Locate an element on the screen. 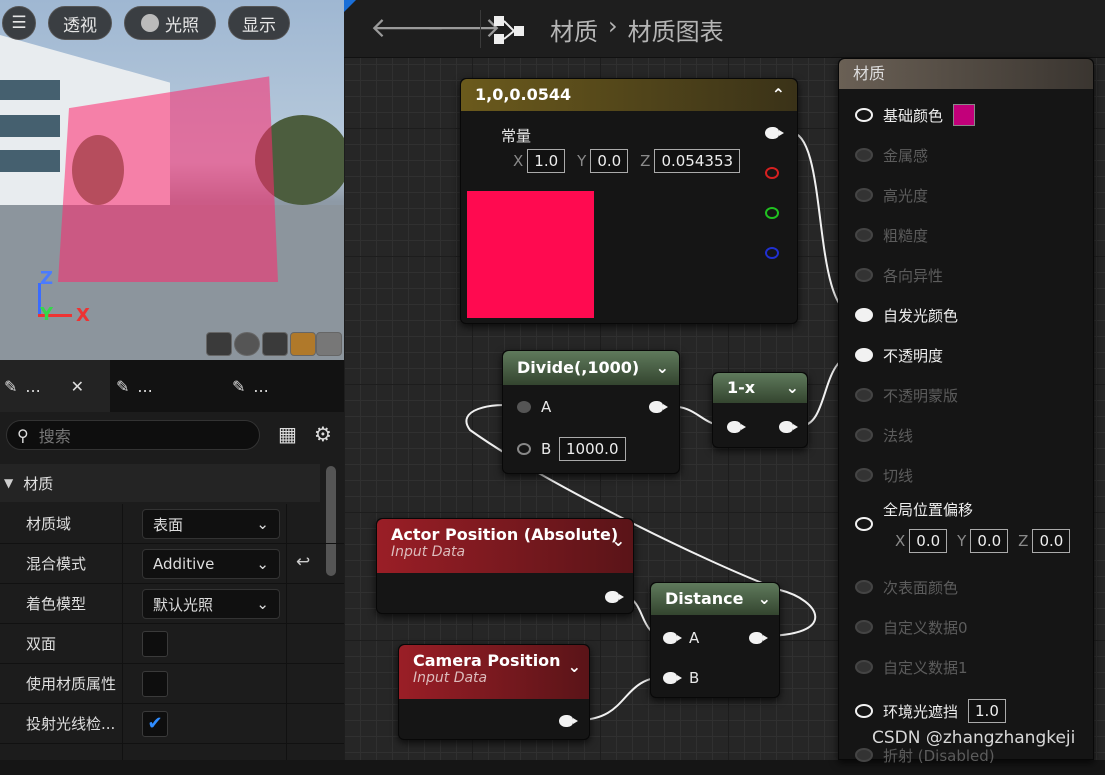  node-header: 材质 is located at coordinates (966, 74).